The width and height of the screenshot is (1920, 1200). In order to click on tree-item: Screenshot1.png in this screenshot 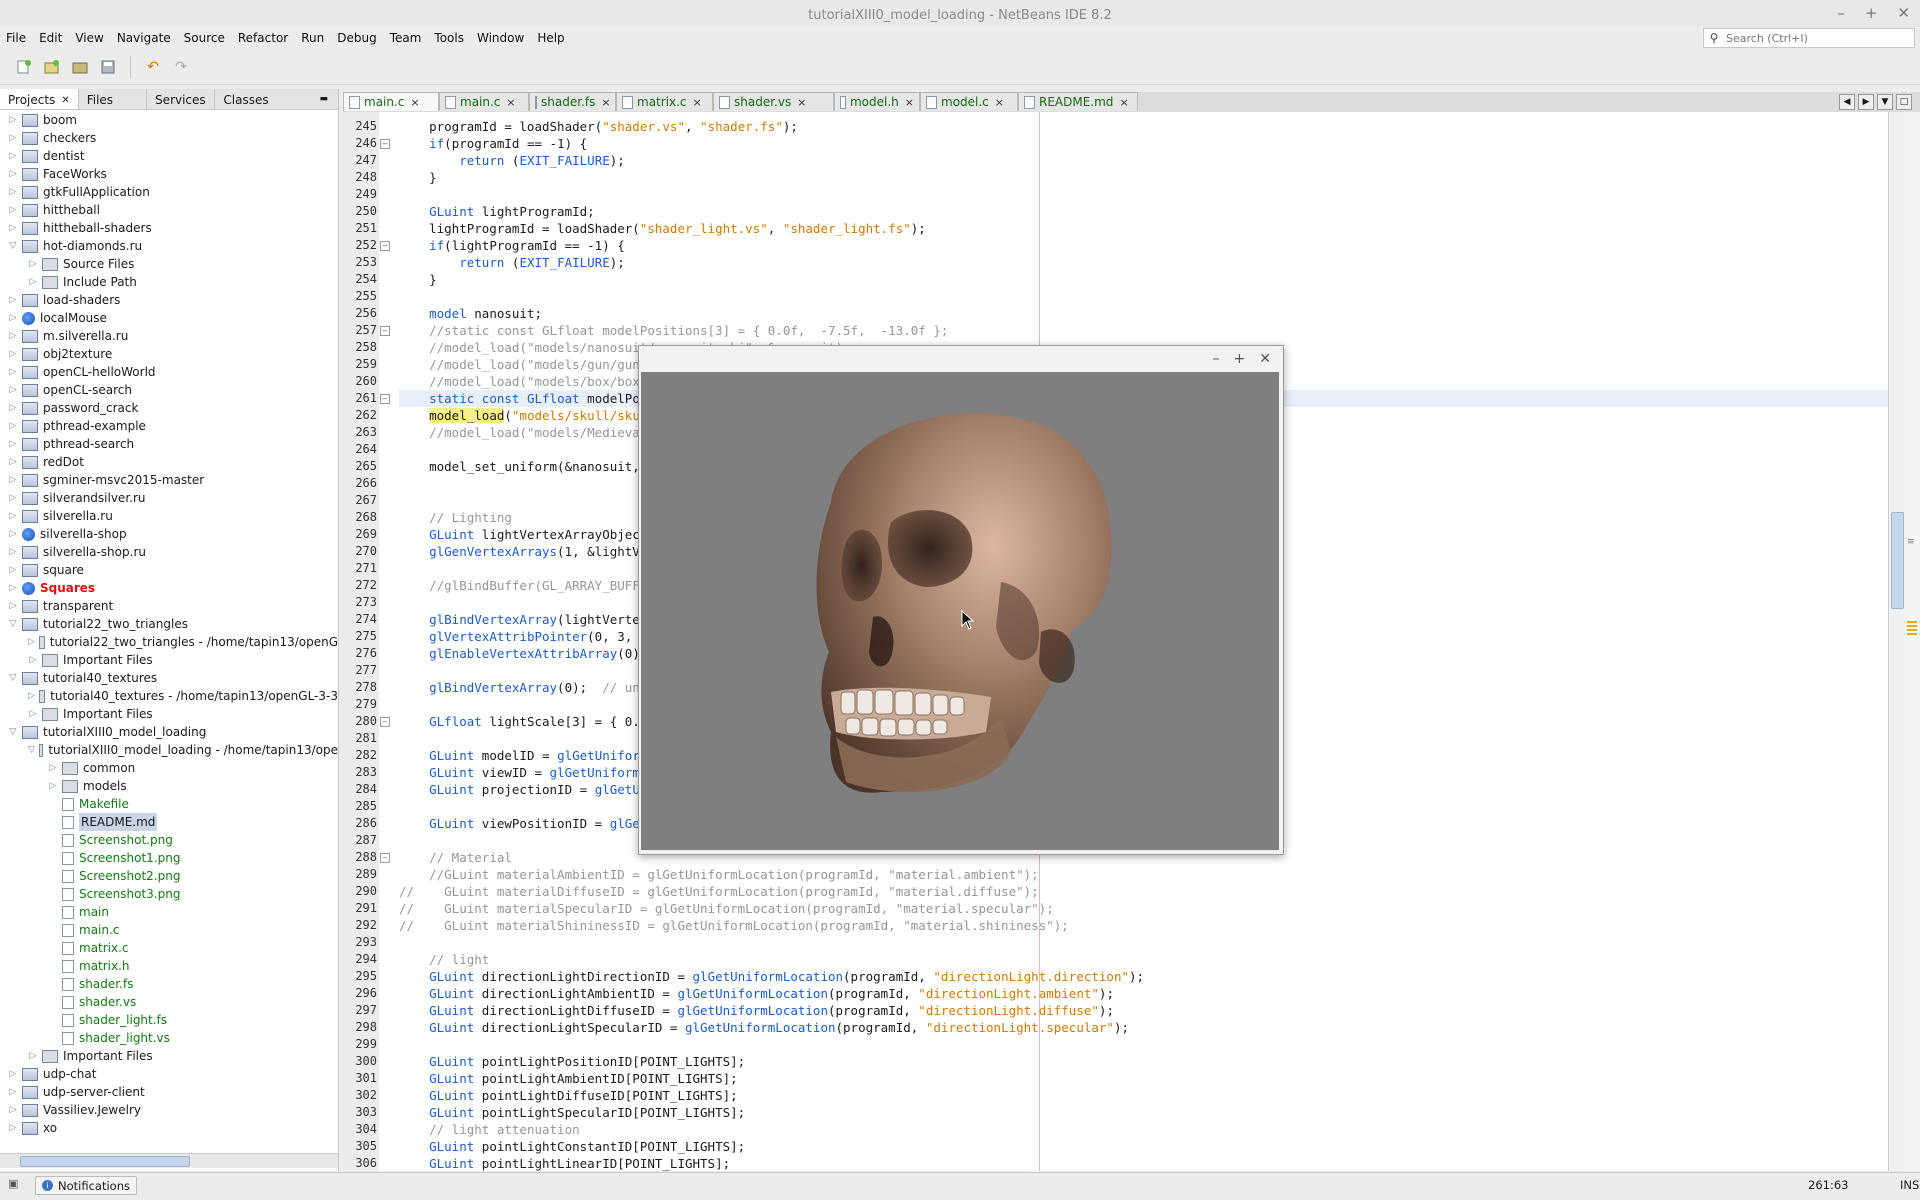, I will do `click(169, 858)`.